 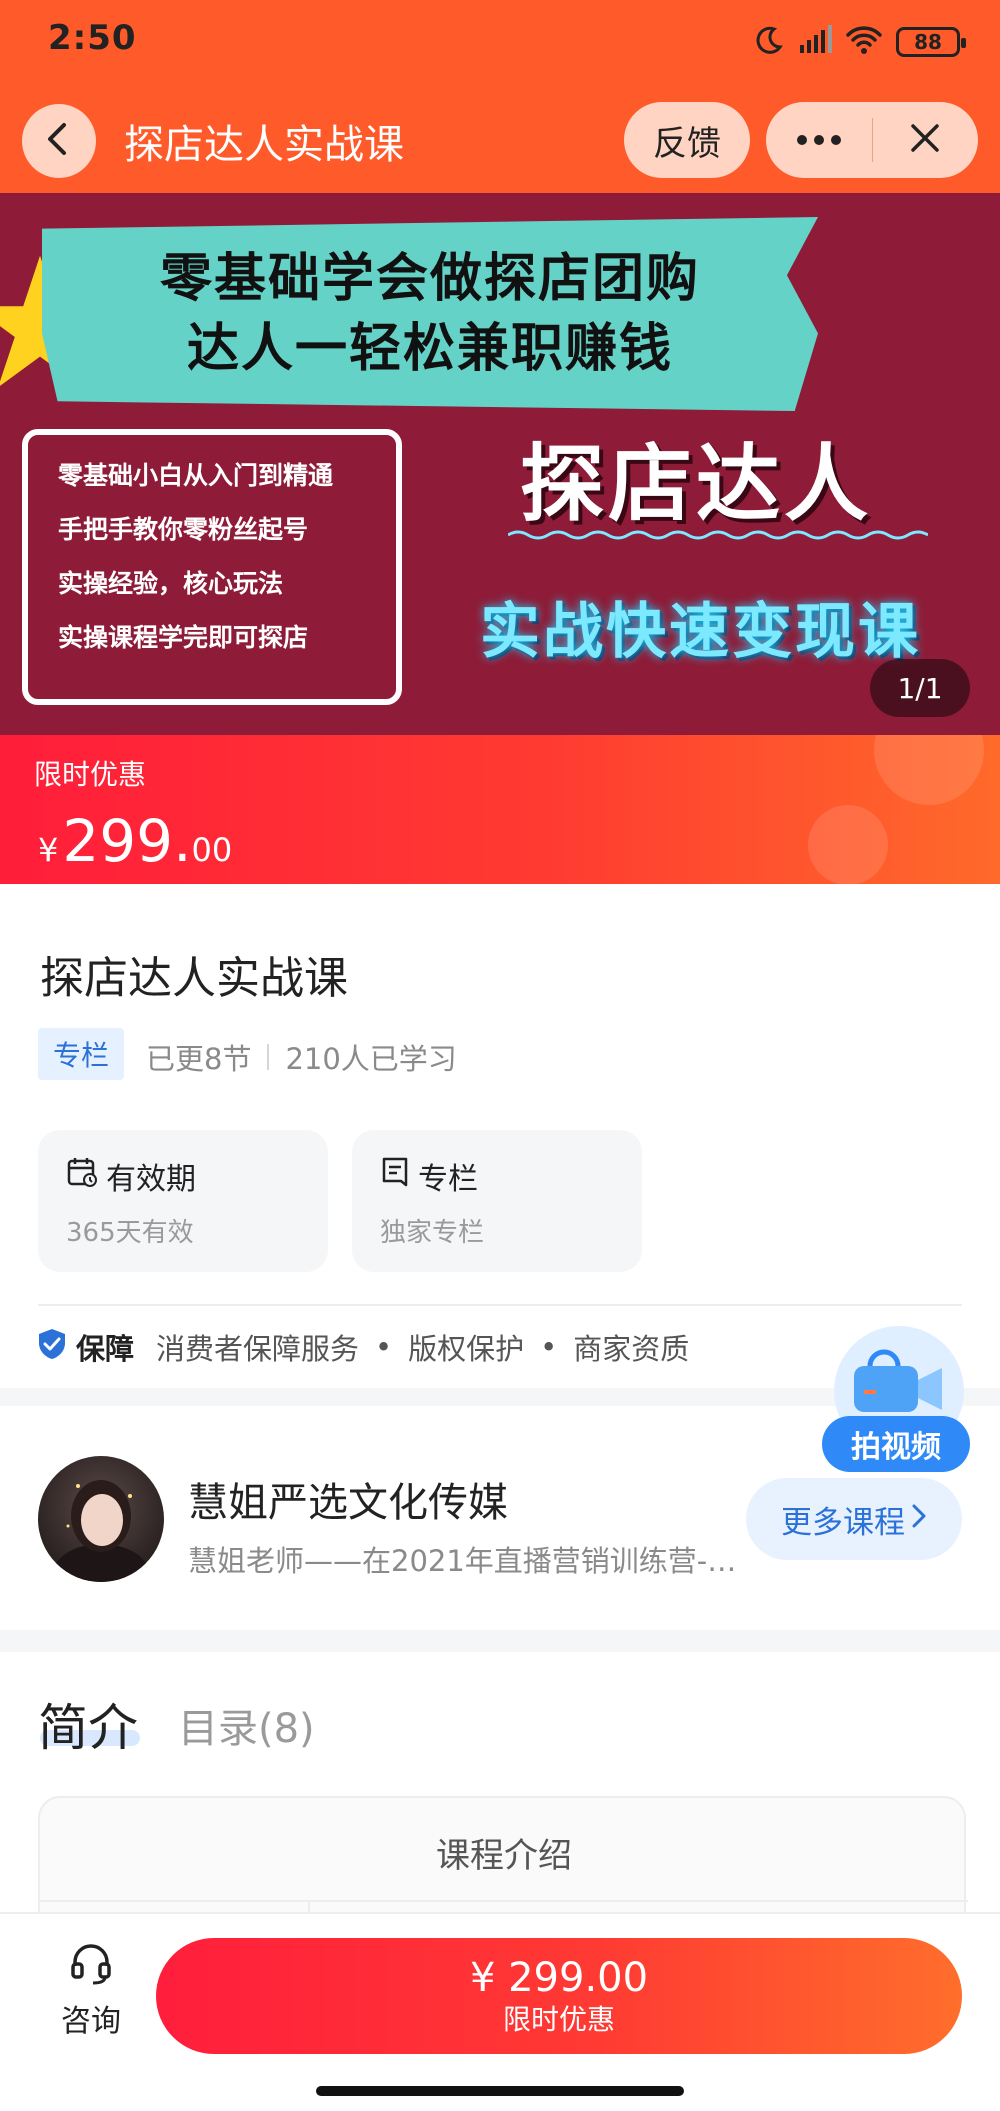 I want to click on validity-card: 有效期 365天有效, so click(x=183, y=1201).